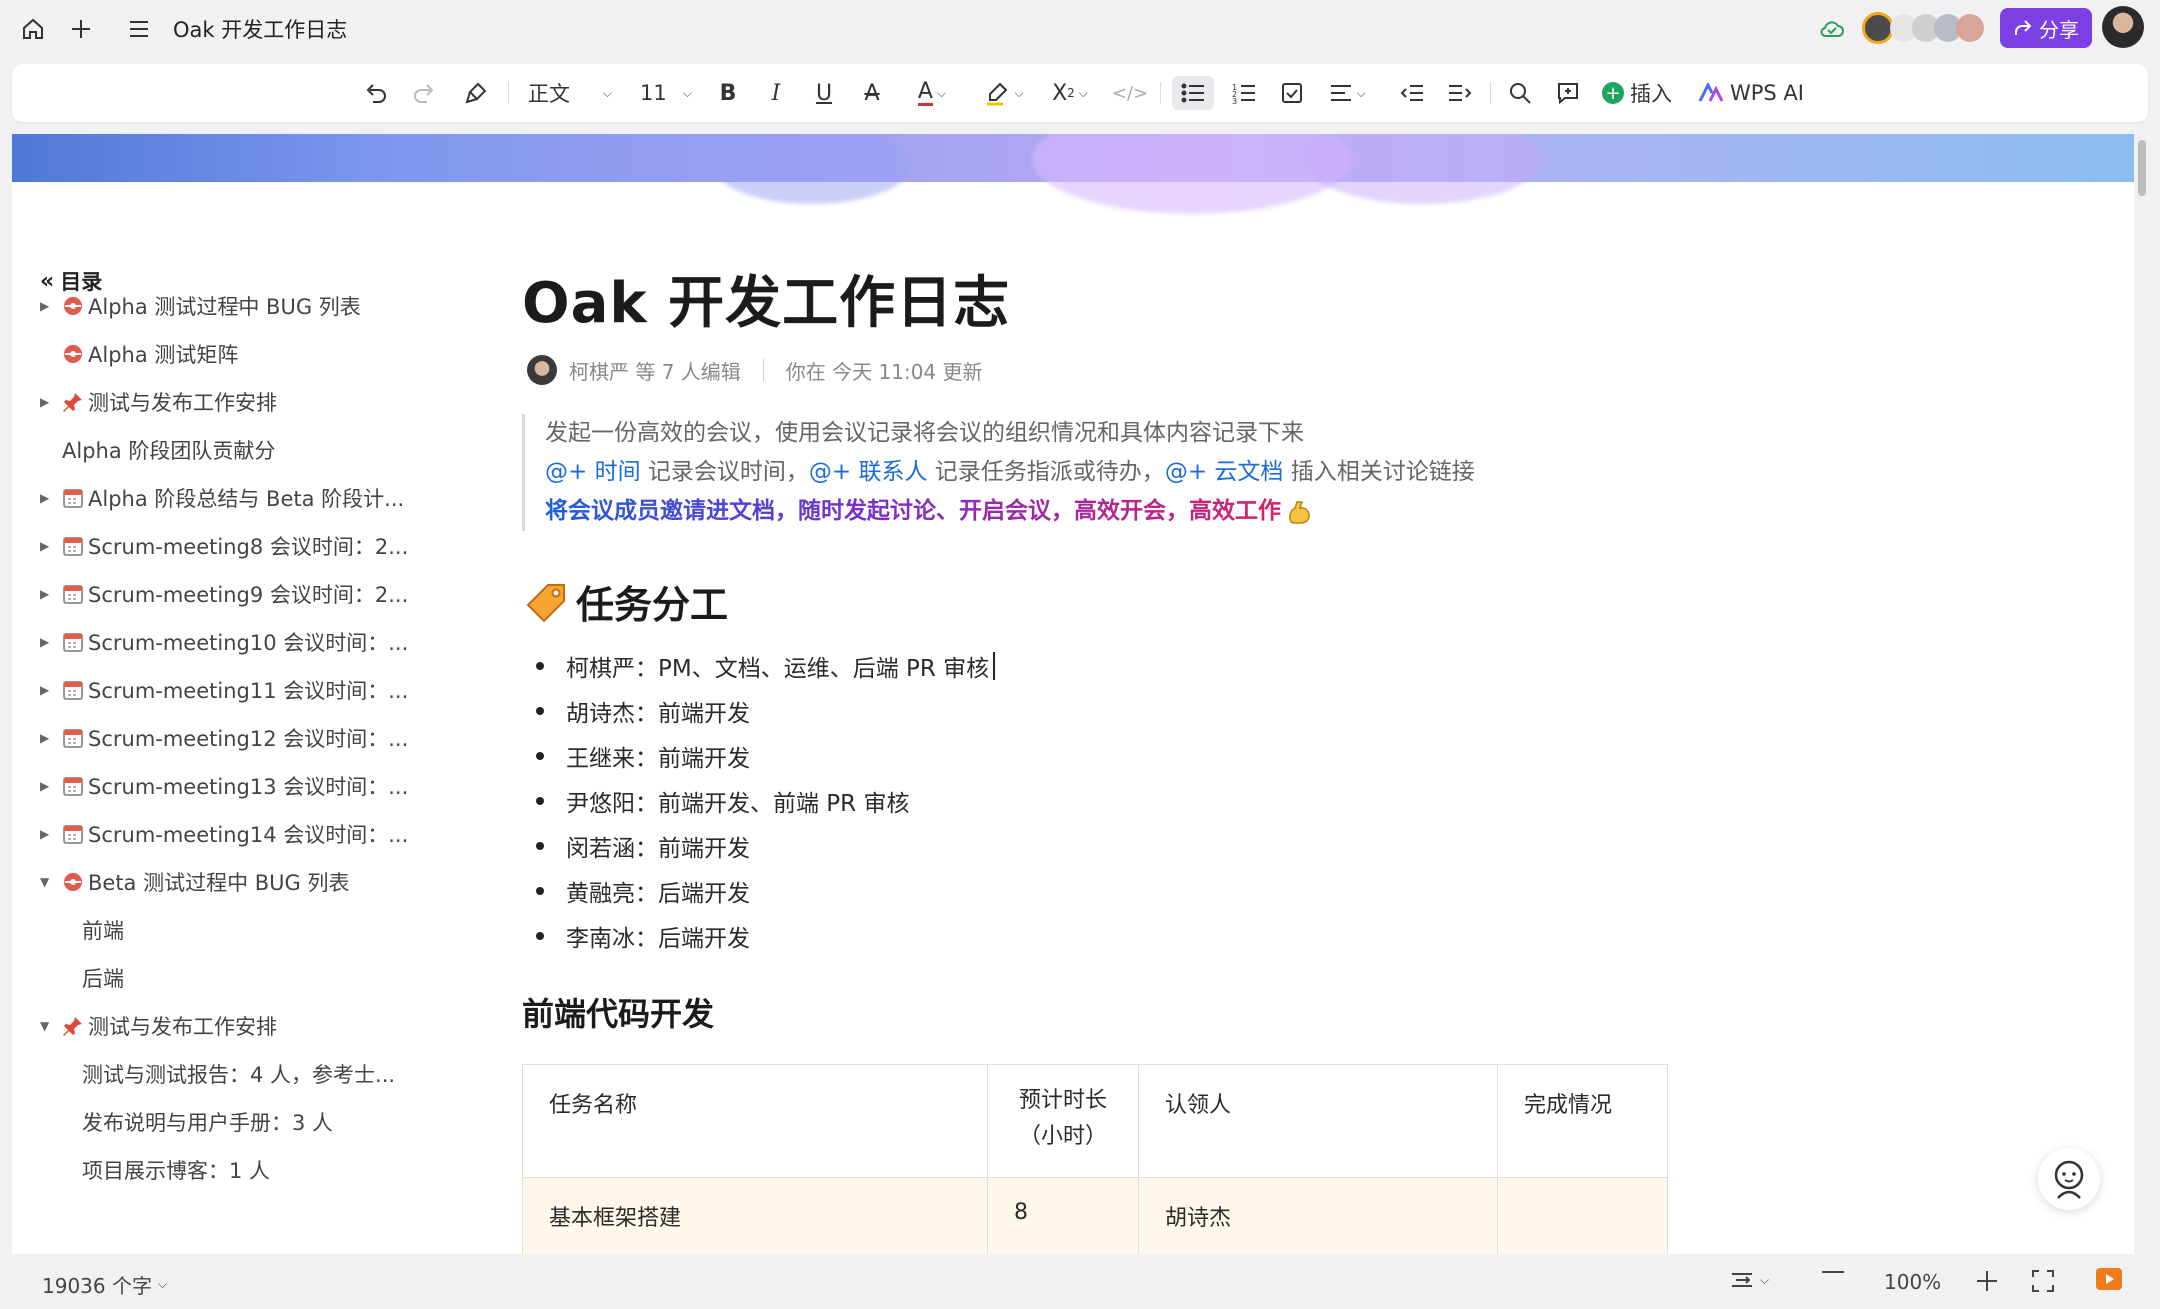  Describe the element at coordinates (755, 1215) in the screenshot. I see `table-cell: 基本框架搭建` at that location.